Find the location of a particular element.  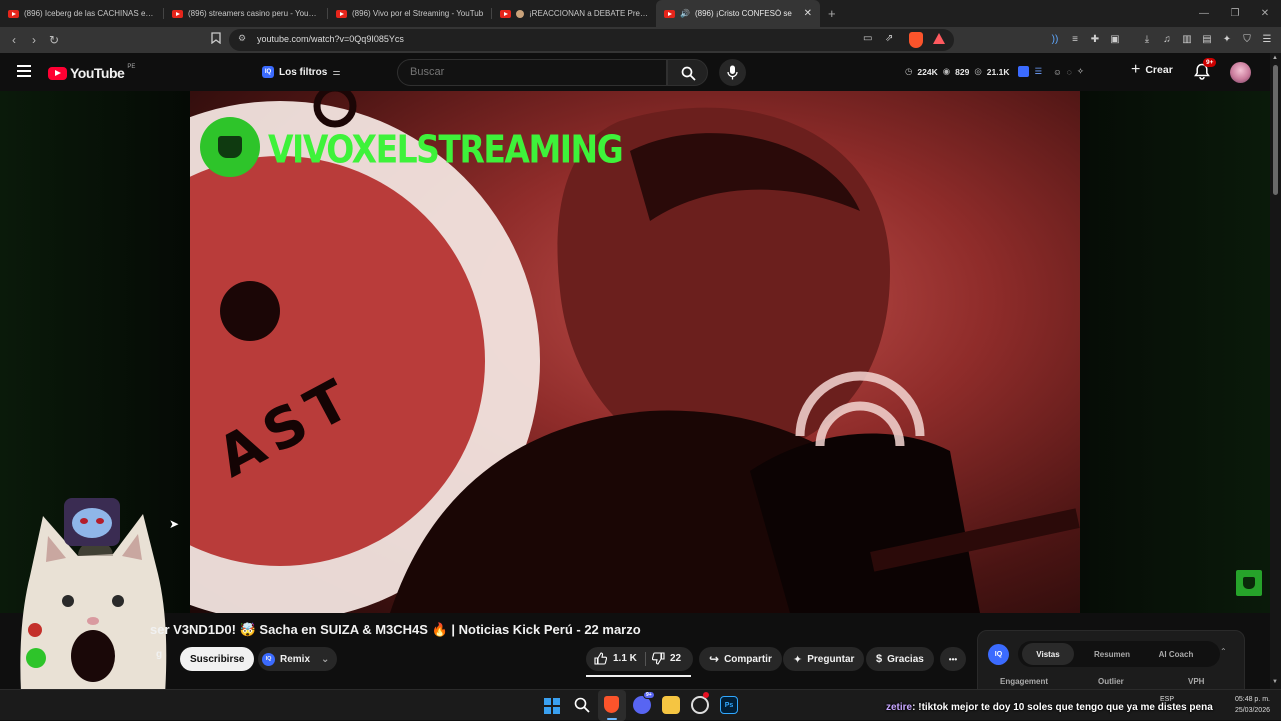

back-icon: ‹ is located at coordinates (14, 40).